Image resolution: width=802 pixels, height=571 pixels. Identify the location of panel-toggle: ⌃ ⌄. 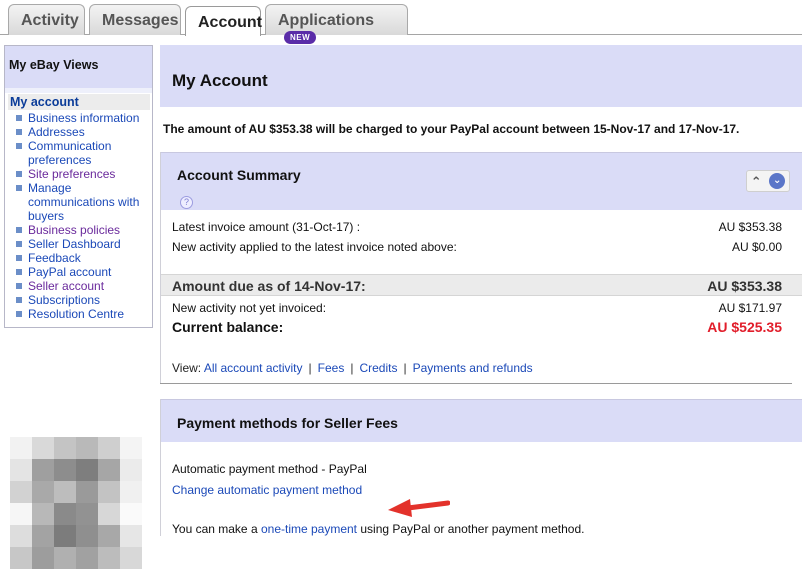
(768, 181).